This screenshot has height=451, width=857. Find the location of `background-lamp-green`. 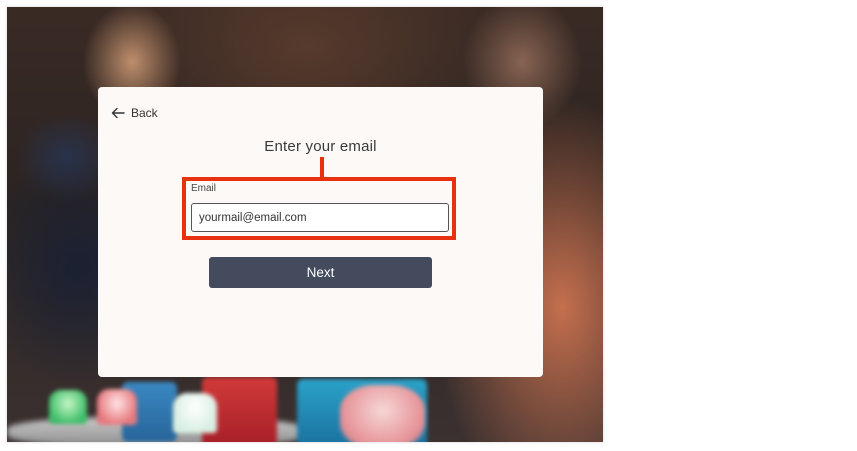

background-lamp-green is located at coordinates (68, 407).